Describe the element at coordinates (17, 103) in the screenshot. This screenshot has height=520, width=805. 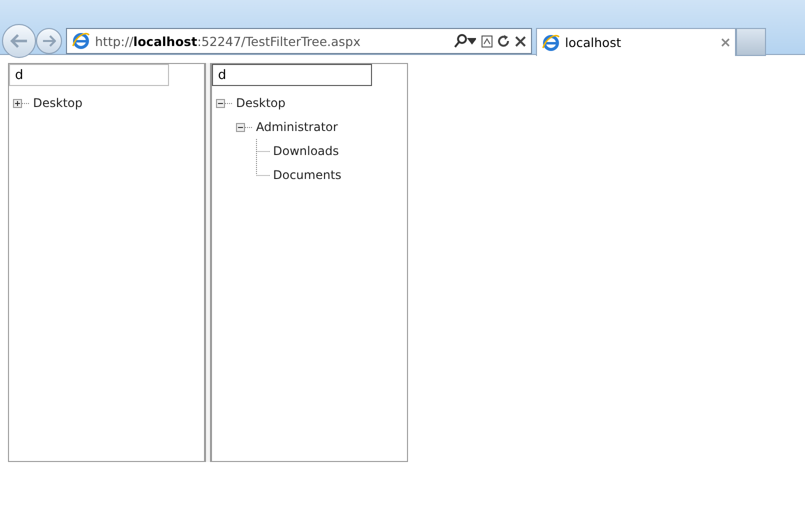
I see `expand-icon` at that location.